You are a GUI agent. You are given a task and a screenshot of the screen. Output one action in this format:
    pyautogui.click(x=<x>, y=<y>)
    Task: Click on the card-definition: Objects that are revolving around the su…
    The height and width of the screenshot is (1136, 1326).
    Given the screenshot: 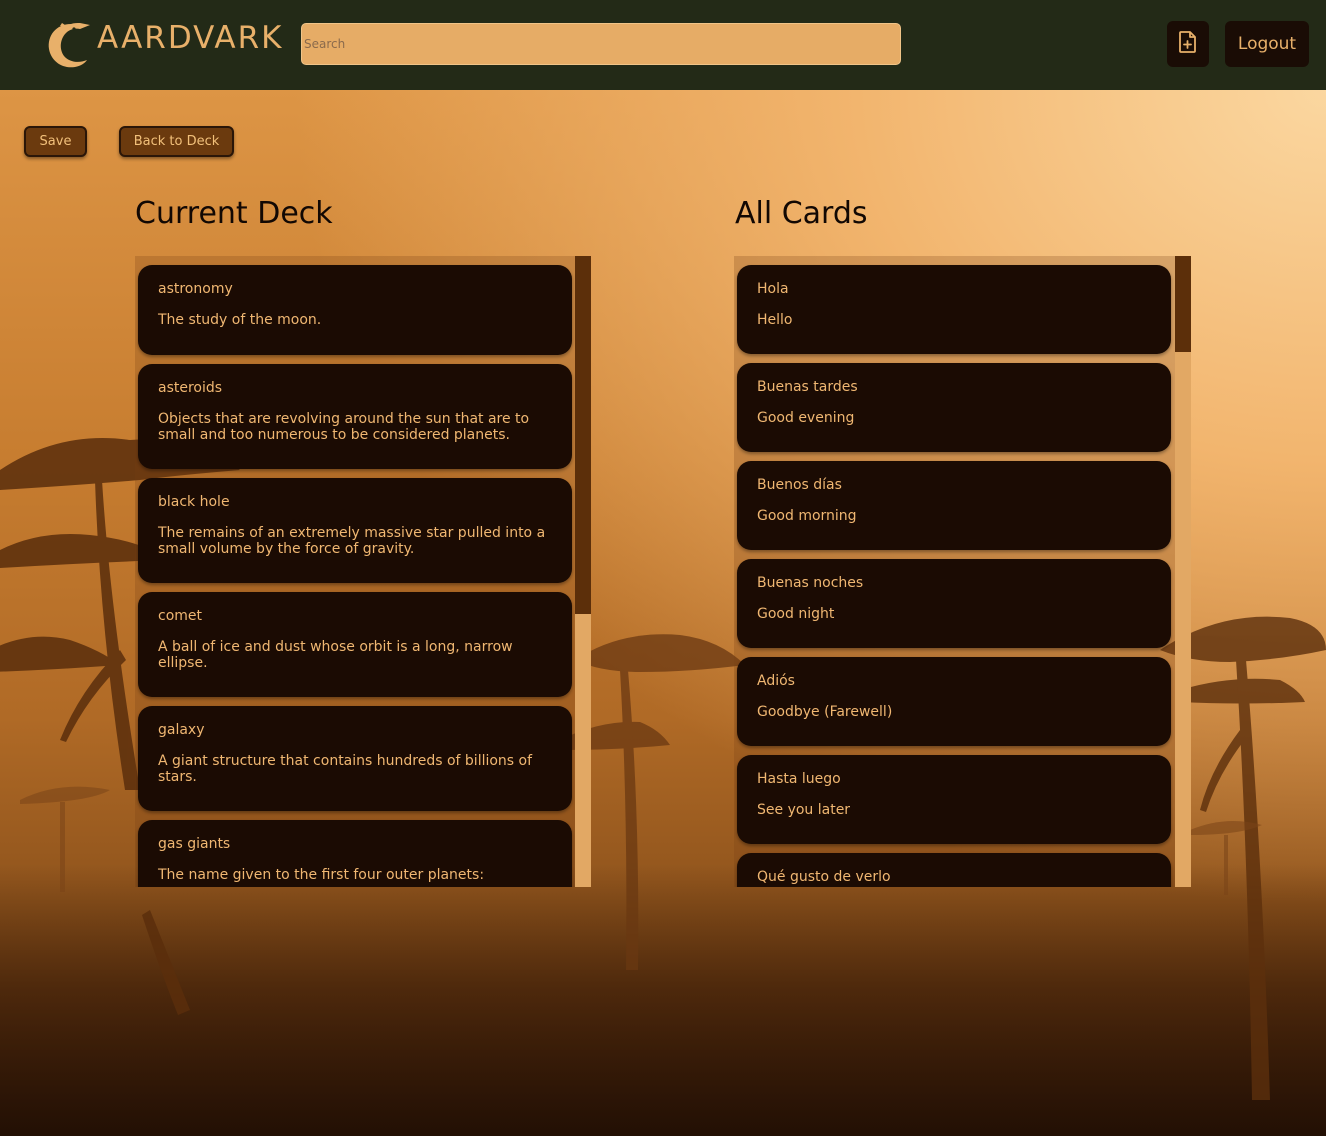 What is the action you would take?
    pyautogui.click(x=344, y=427)
    